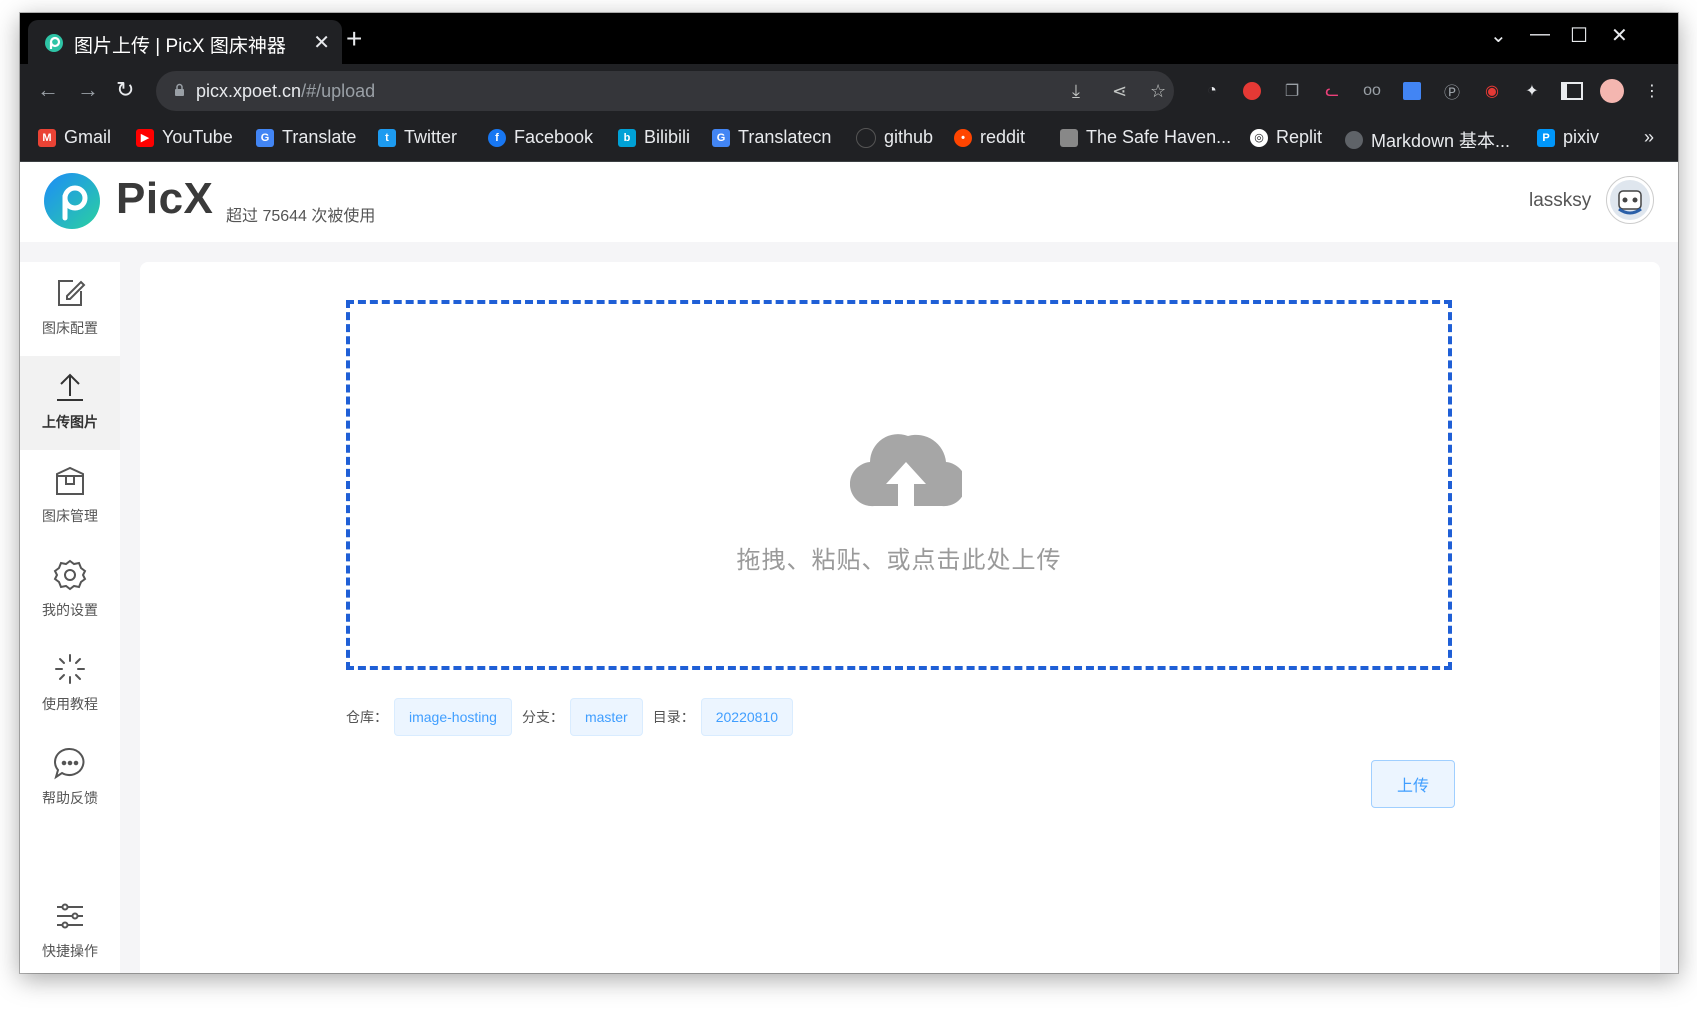 The height and width of the screenshot is (1011, 1697). Describe the element at coordinates (1612, 91) in the screenshot. I see `profile-avatar` at that location.